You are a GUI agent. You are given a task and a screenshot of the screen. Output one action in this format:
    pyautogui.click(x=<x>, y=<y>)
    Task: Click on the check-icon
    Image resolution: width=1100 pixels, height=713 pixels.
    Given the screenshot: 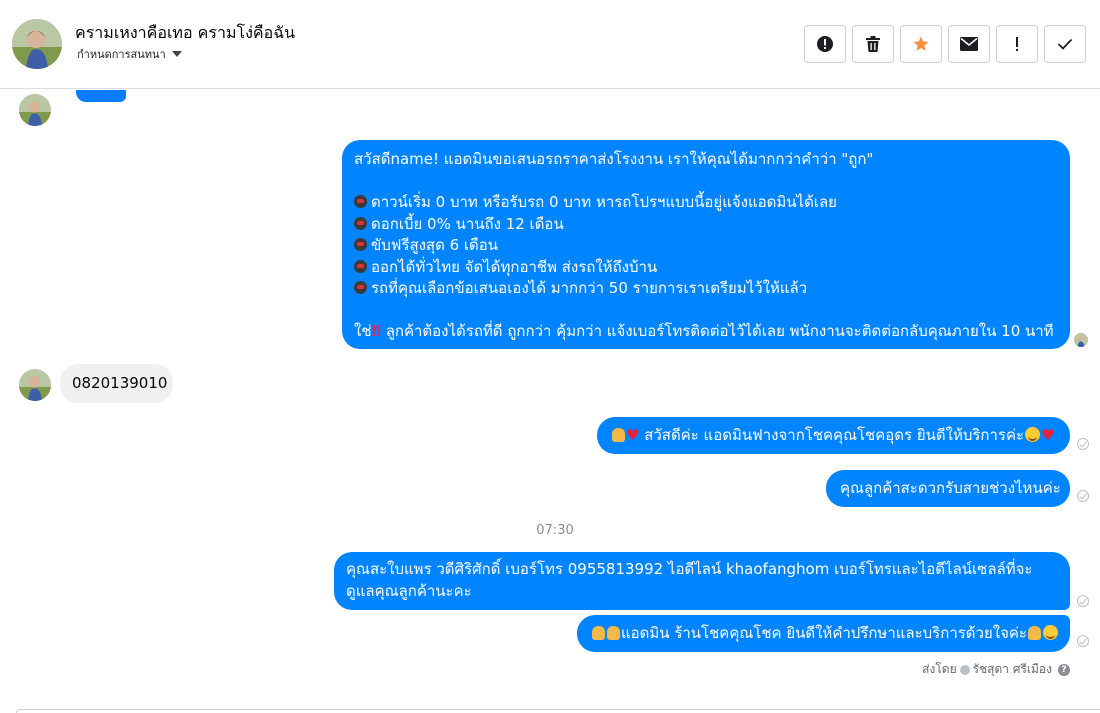 What is the action you would take?
    pyautogui.click(x=1065, y=44)
    